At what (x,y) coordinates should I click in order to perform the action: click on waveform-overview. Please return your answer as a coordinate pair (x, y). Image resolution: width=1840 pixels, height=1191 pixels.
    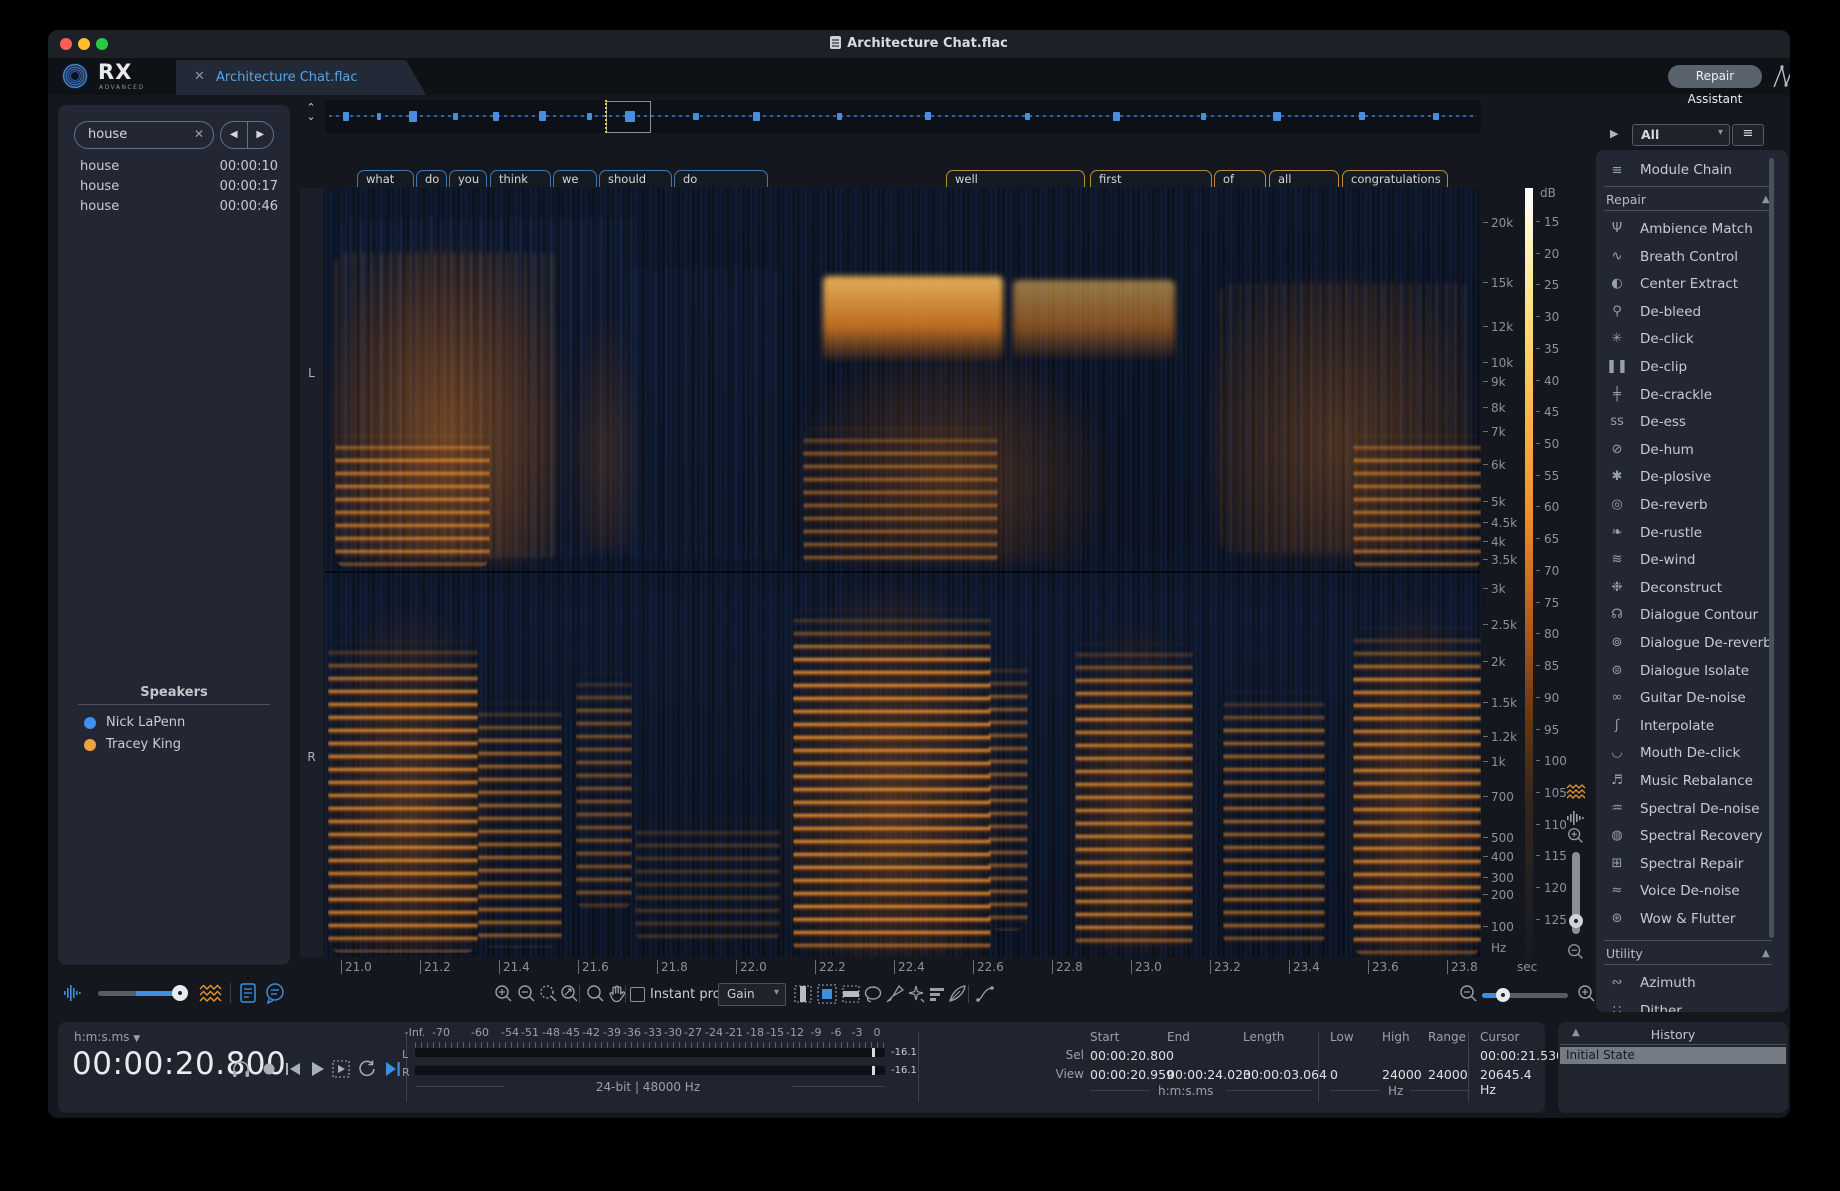
    Looking at the image, I should click on (903, 116).